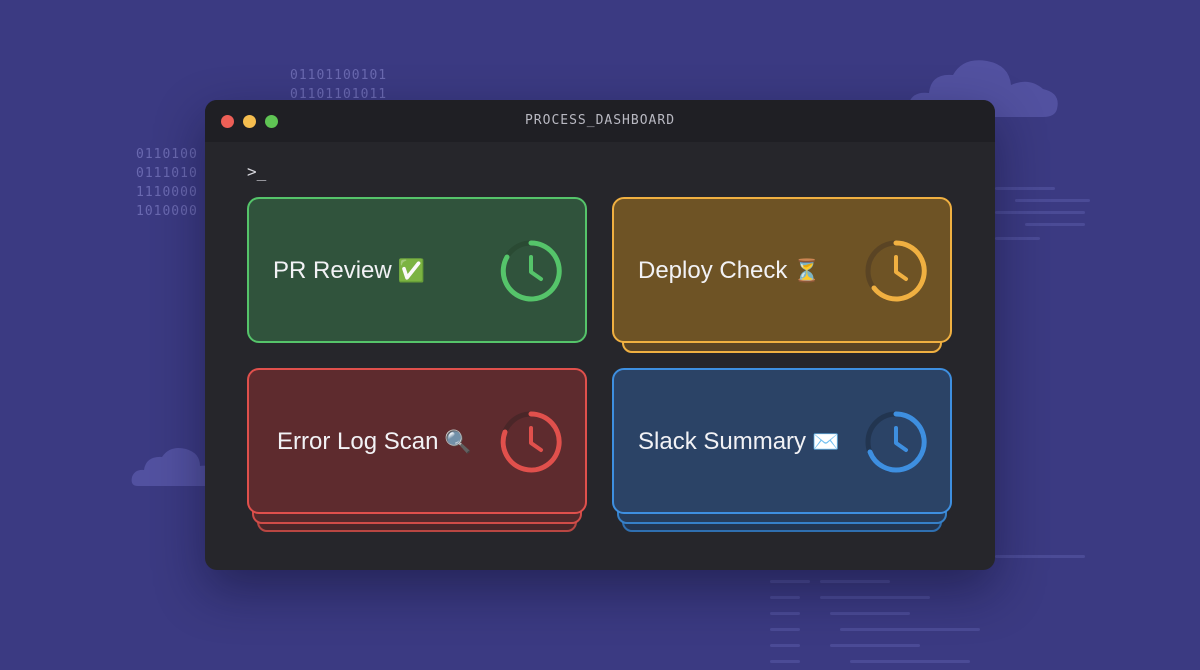 The image size is (1200, 670). I want to click on binary-line: 1010000, so click(167, 211).